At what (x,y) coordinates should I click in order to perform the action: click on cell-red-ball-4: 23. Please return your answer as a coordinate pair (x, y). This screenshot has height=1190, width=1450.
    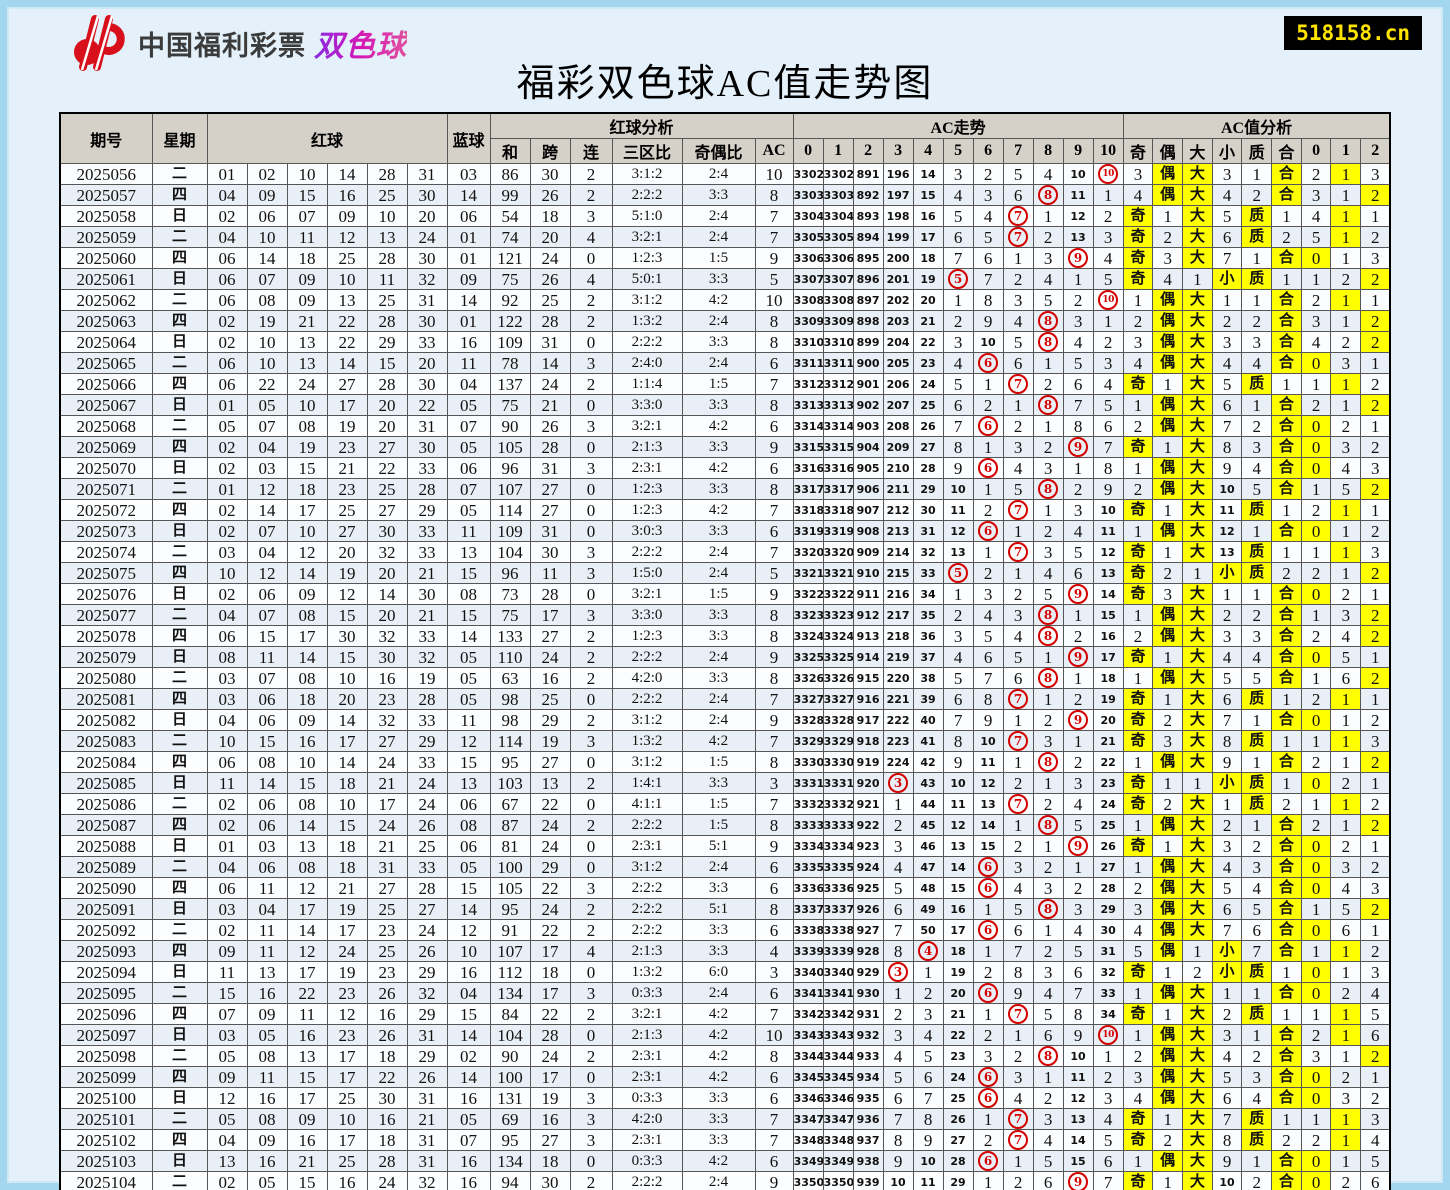
    Looking at the image, I should click on (347, 489).